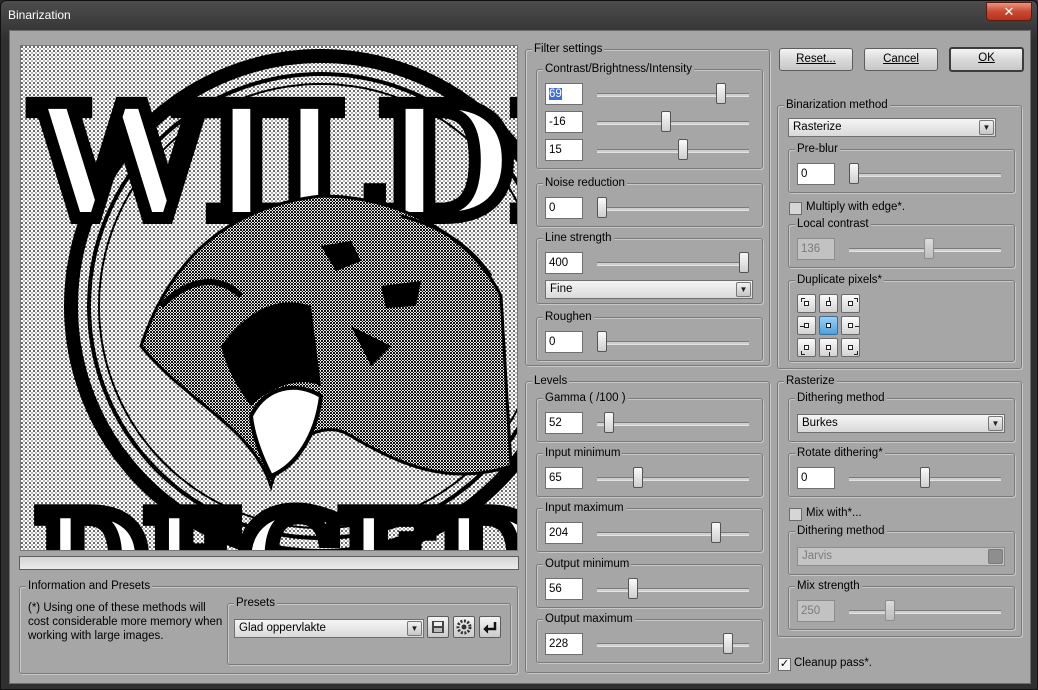 The image size is (1038, 690). I want to click on output-min-slider-track, so click(673, 590).